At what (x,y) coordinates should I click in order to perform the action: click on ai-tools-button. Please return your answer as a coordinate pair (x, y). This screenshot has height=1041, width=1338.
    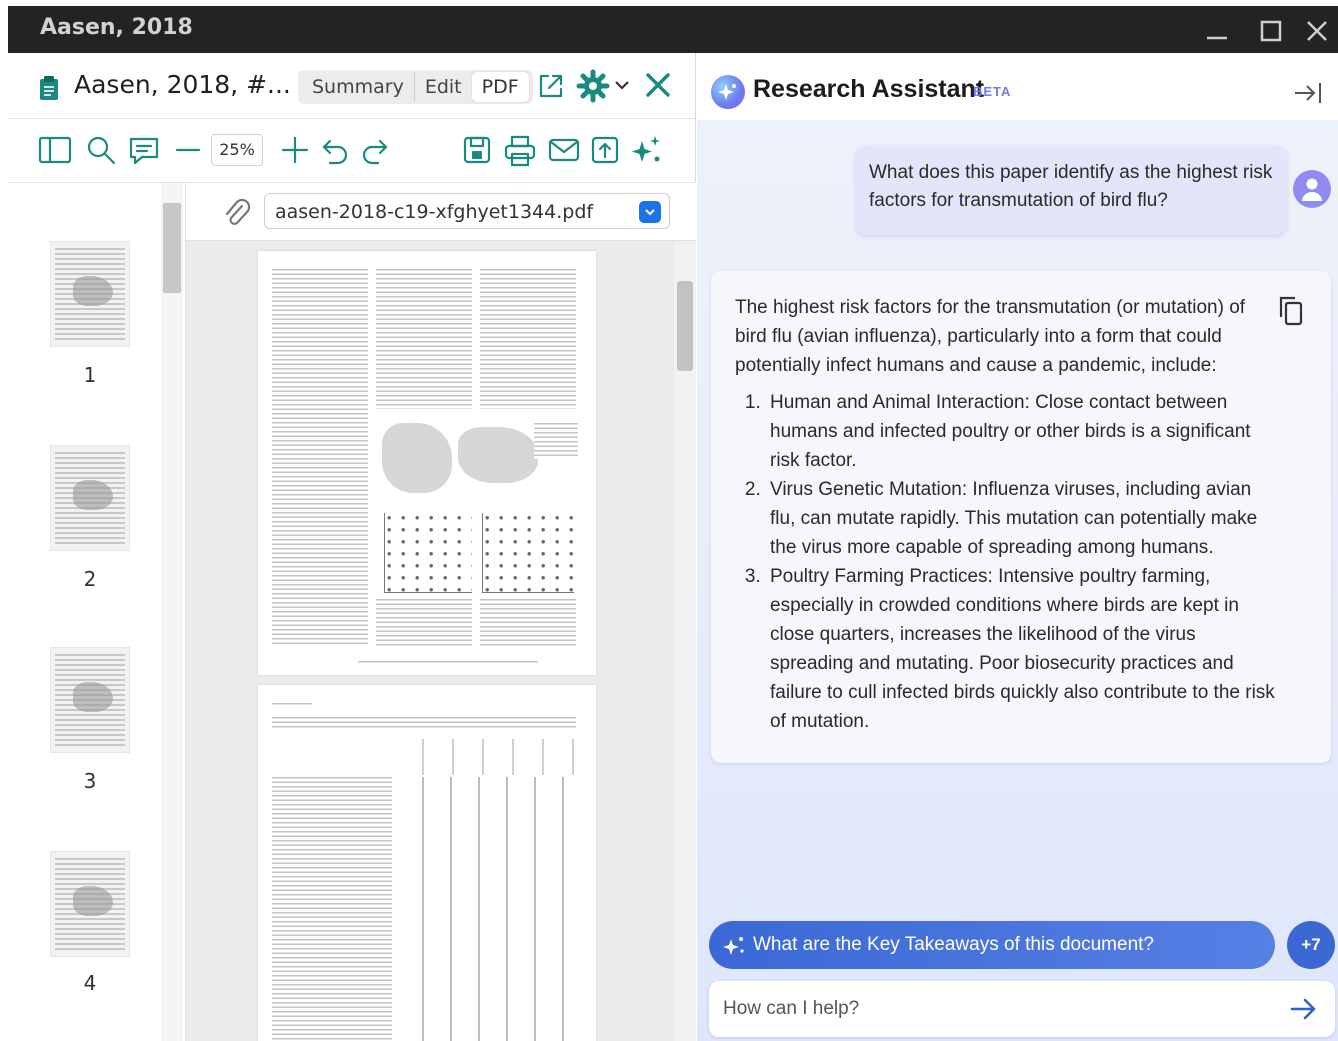
    Looking at the image, I should click on (647, 150).